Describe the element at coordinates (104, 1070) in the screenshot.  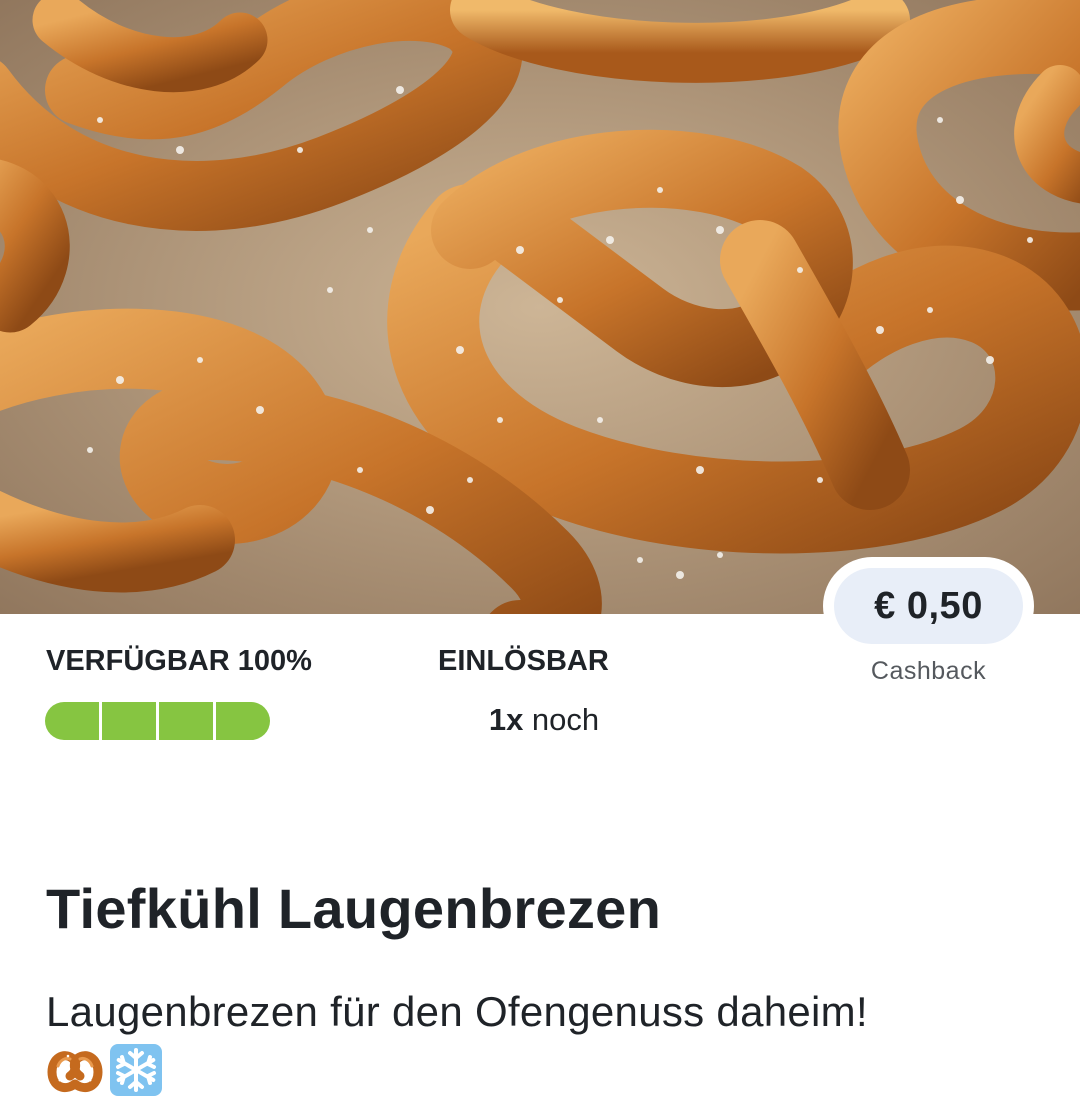
I see `product-emojis` at that location.